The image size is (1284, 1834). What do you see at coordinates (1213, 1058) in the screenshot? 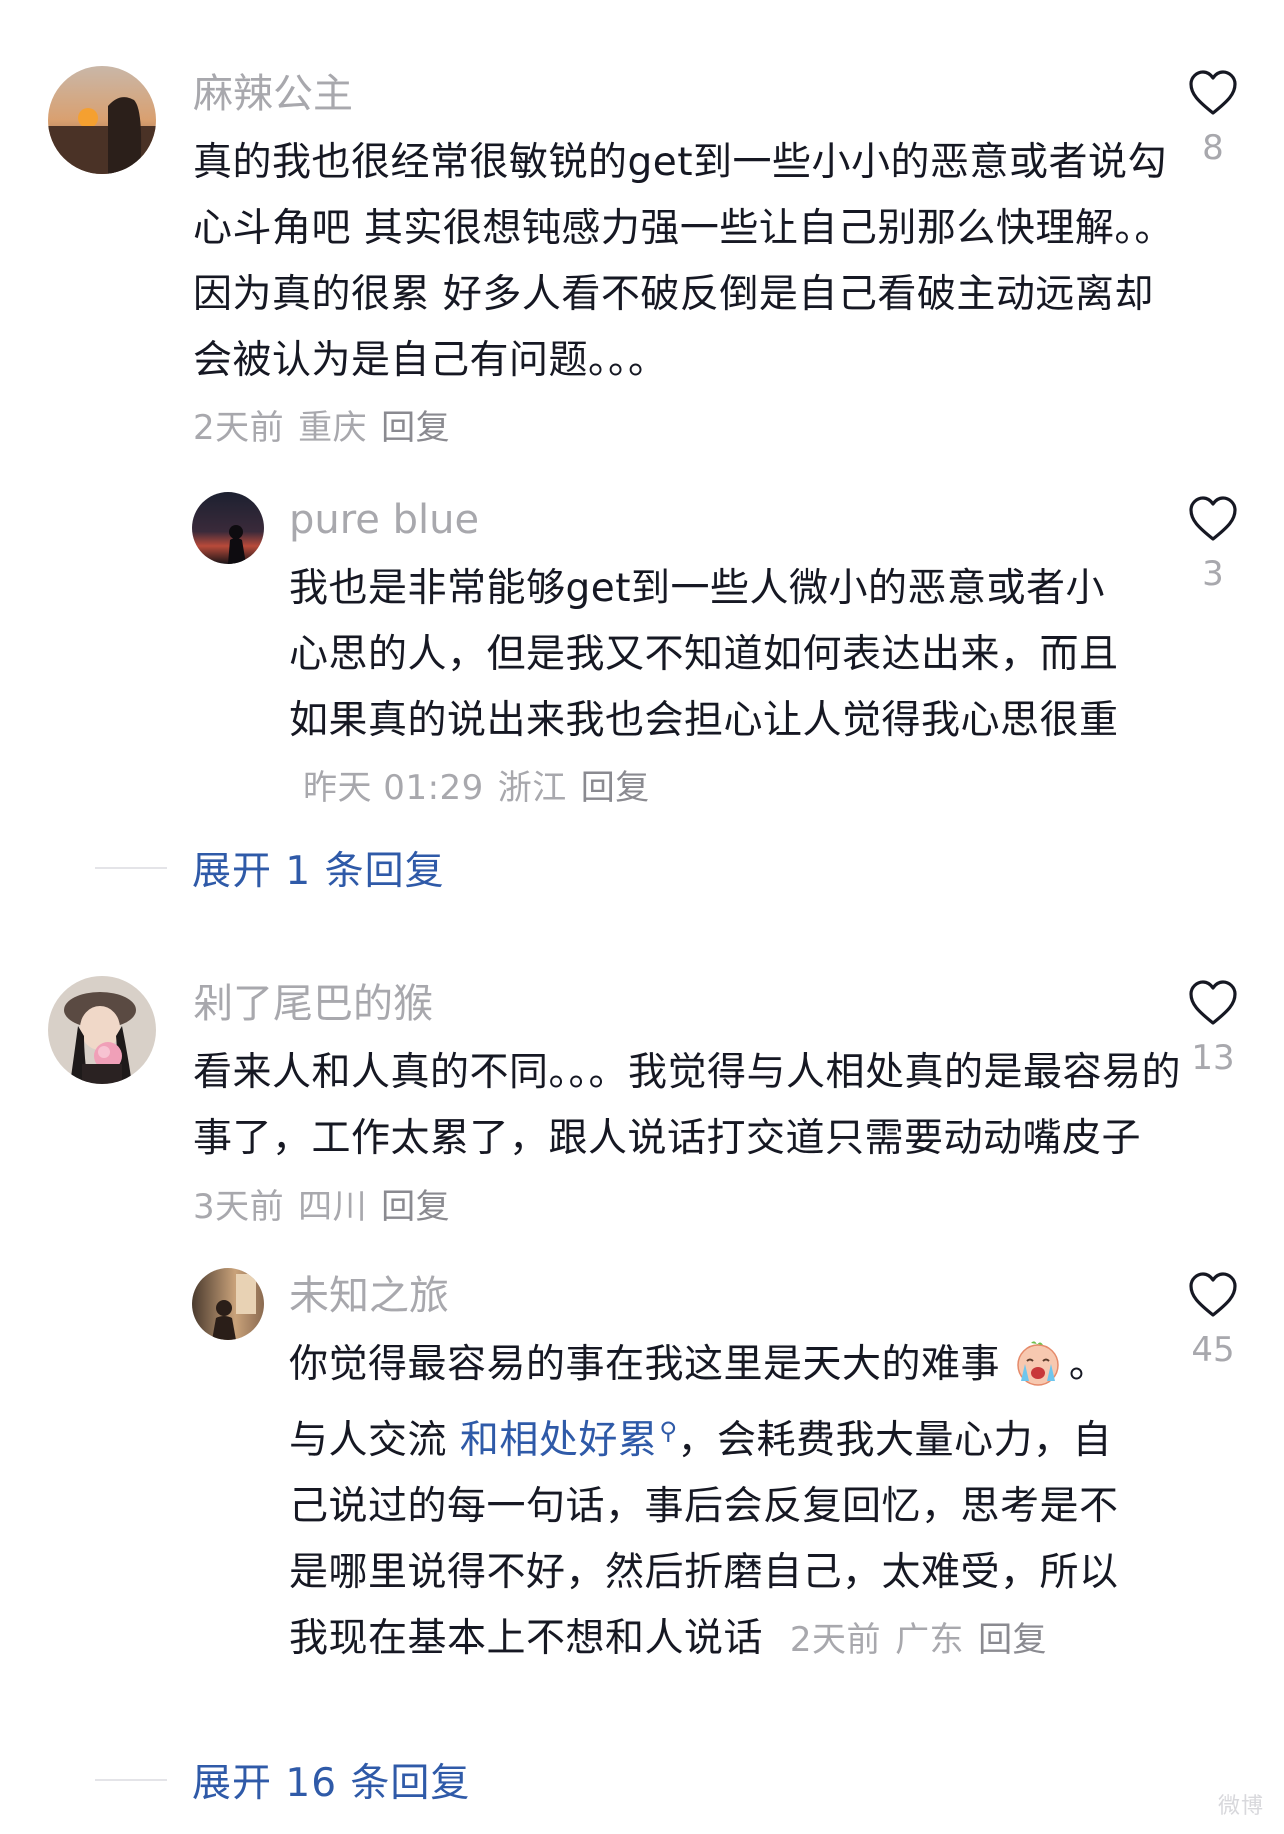
I see `like-count: 13` at bounding box center [1213, 1058].